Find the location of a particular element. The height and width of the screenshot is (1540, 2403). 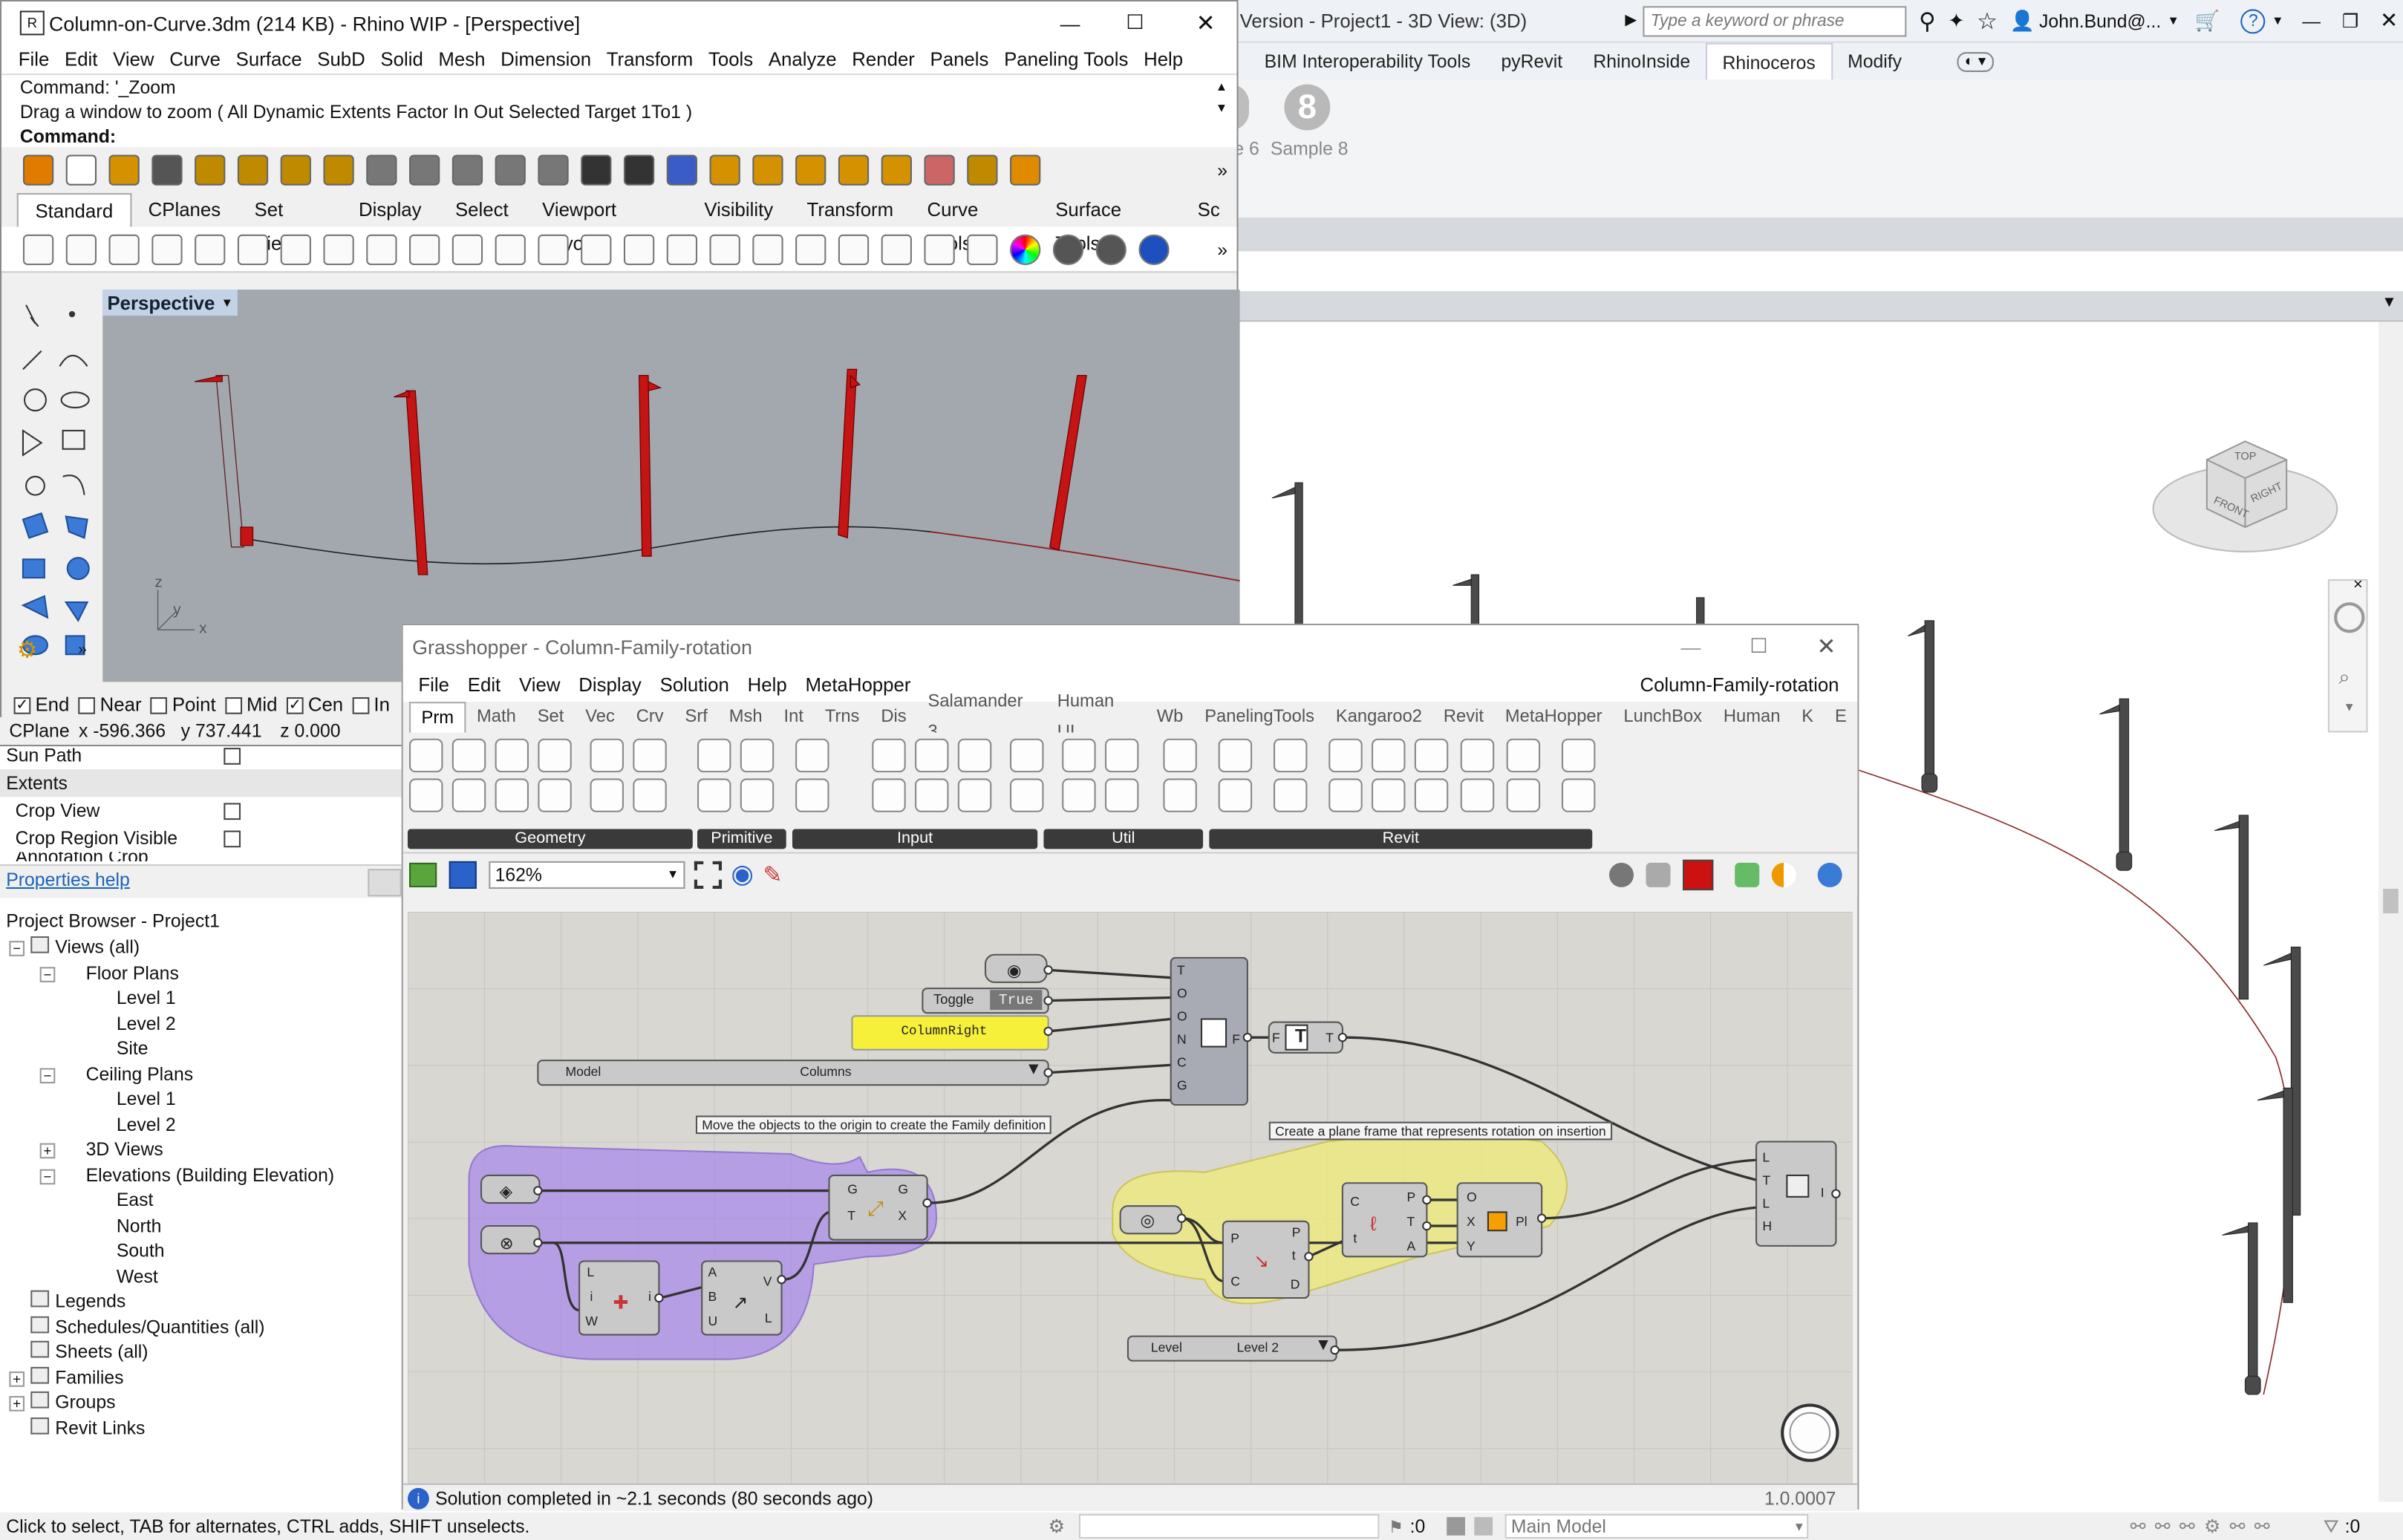

toggle-value: True is located at coordinates (1017, 1000).